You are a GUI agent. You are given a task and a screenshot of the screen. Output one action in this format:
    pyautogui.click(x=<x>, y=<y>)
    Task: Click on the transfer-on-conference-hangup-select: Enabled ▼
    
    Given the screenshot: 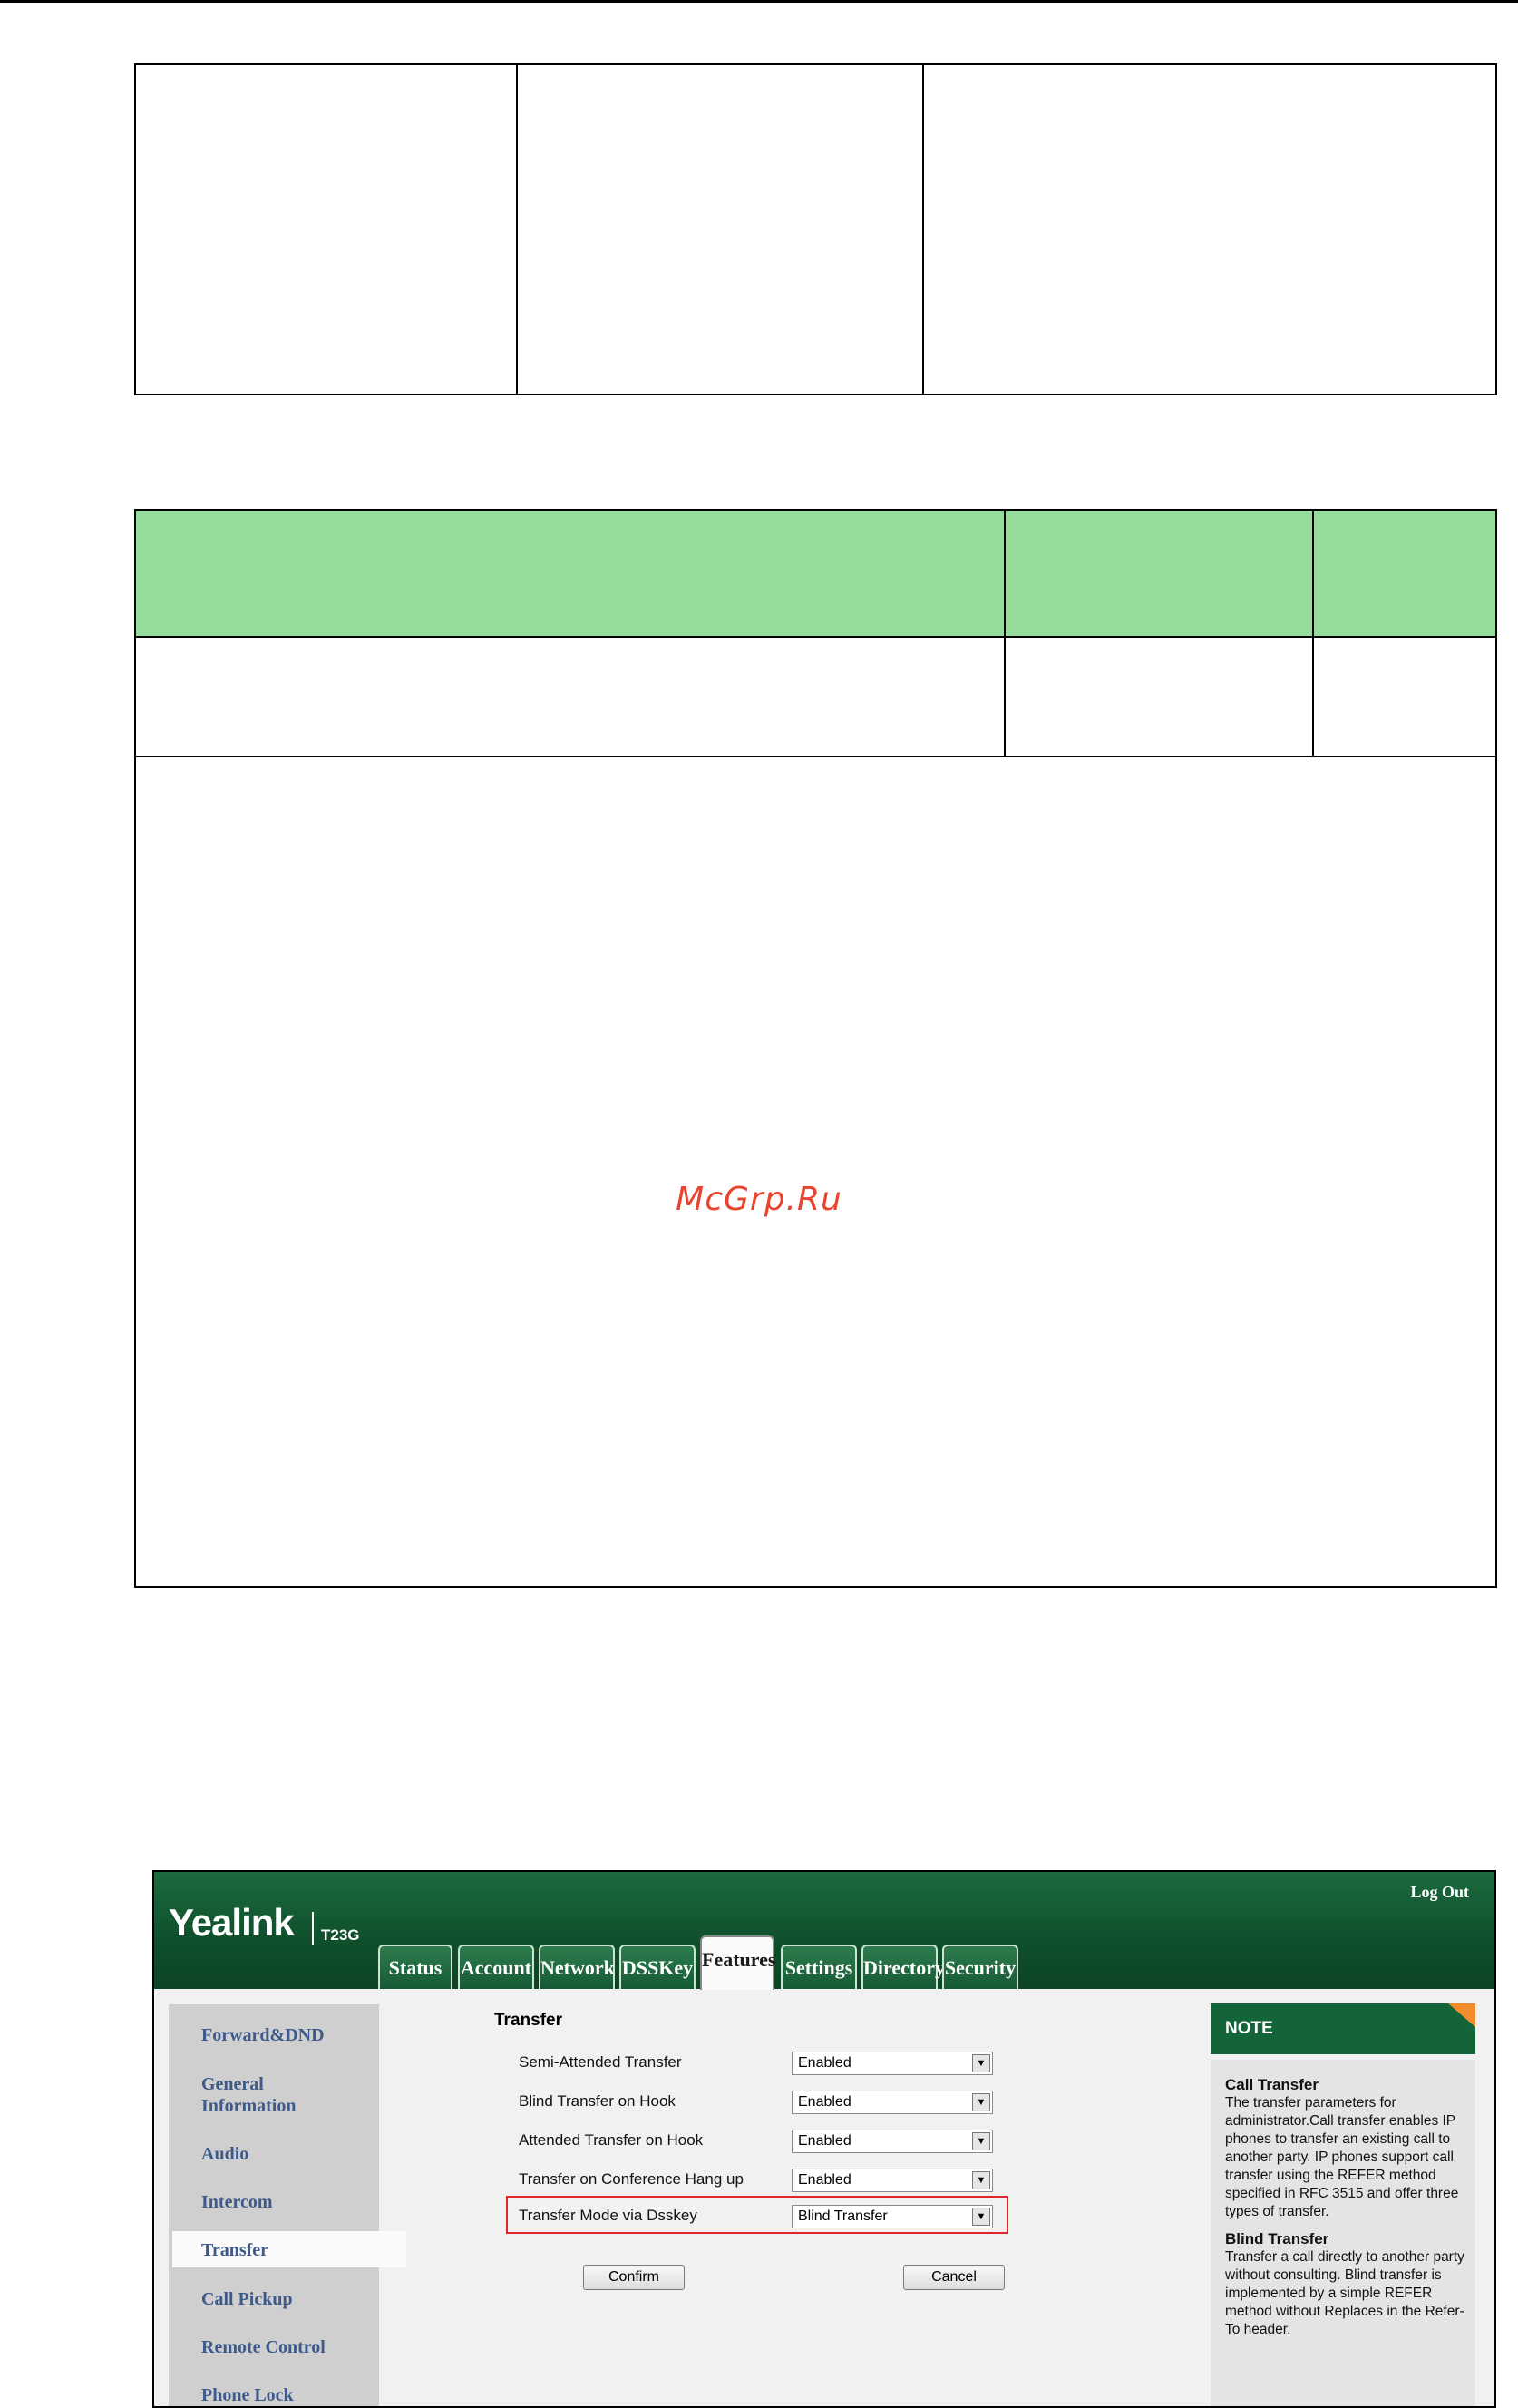 What is the action you would take?
    pyautogui.click(x=893, y=2180)
    